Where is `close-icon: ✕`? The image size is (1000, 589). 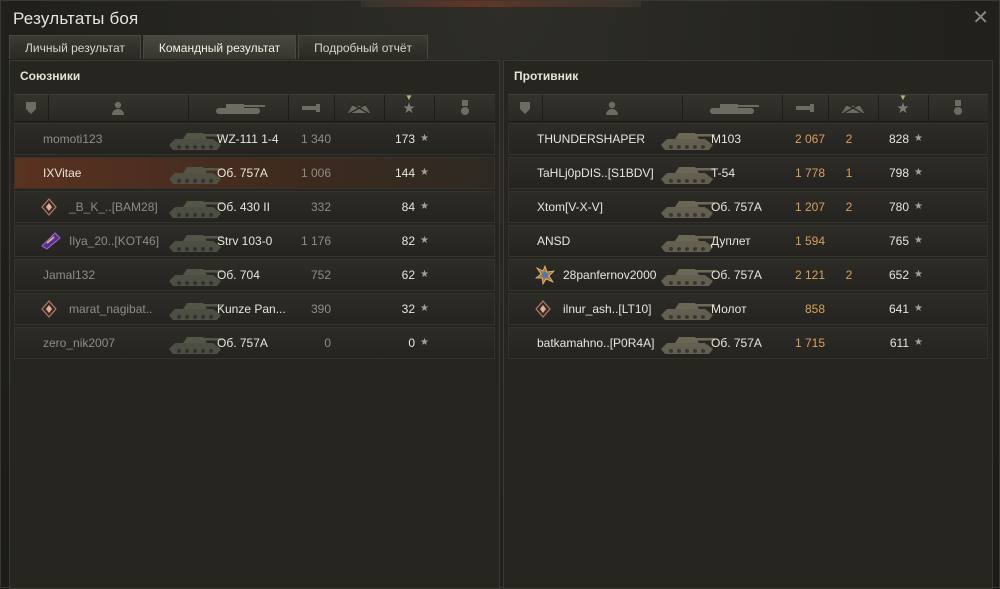
close-icon: ✕ is located at coordinates (980, 17).